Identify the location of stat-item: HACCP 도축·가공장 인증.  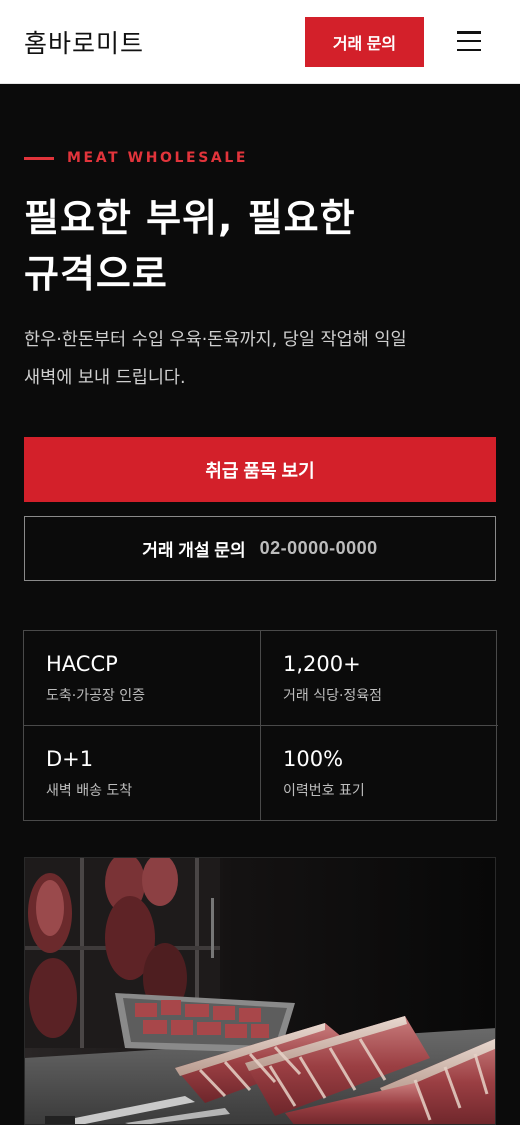
(142, 678).